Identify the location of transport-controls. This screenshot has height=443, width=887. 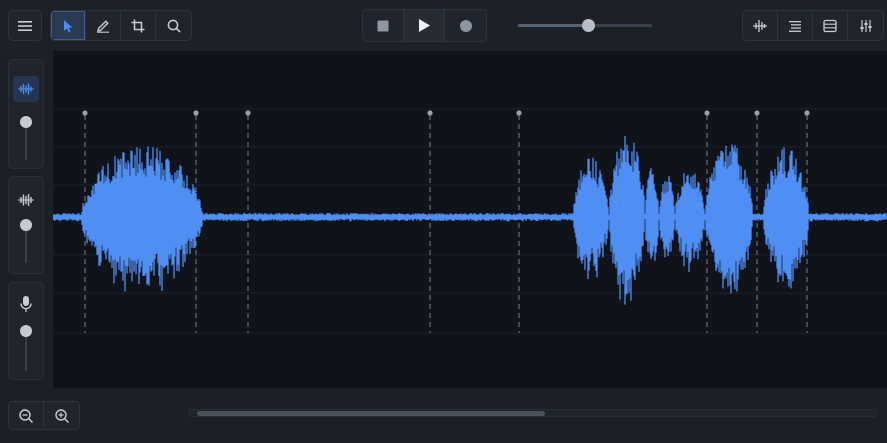
(424, 25).